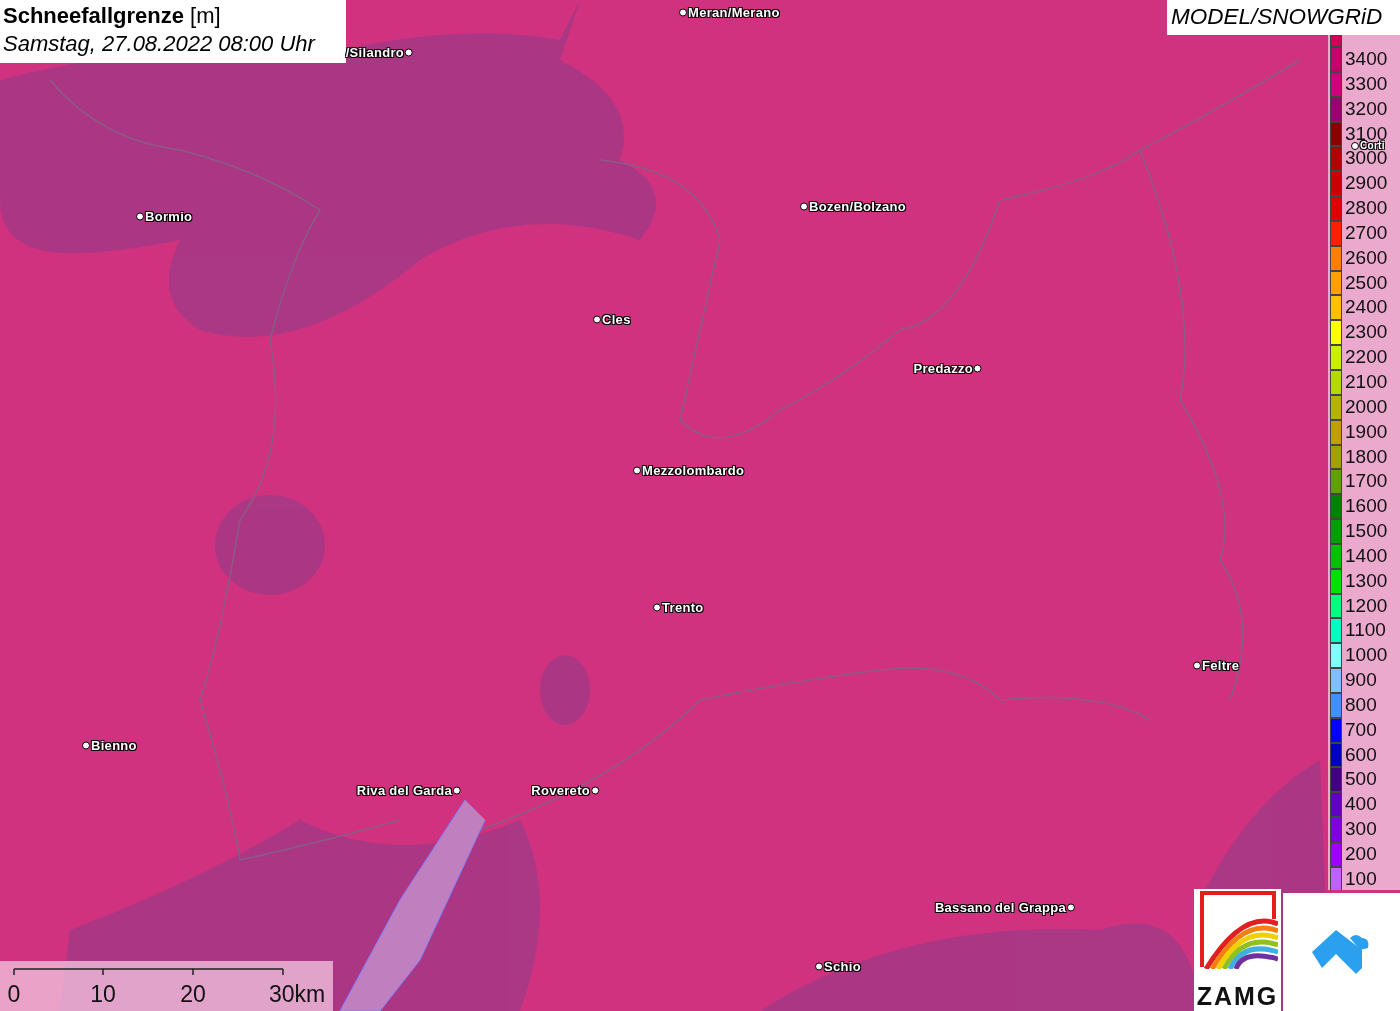 This screenshot has width=1400, height=1011. Describe the element at coordinates (1237, 929) in the screenshot. I see `rainbow-icon` at that location.